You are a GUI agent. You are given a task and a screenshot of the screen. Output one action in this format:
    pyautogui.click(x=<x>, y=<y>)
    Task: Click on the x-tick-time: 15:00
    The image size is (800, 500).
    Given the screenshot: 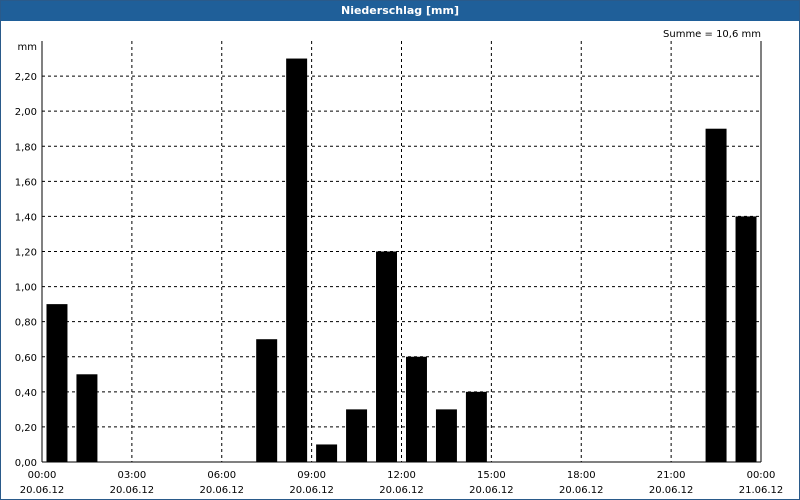 What is the action you would take?
    pyautogui.click(x=491, y=475)
    